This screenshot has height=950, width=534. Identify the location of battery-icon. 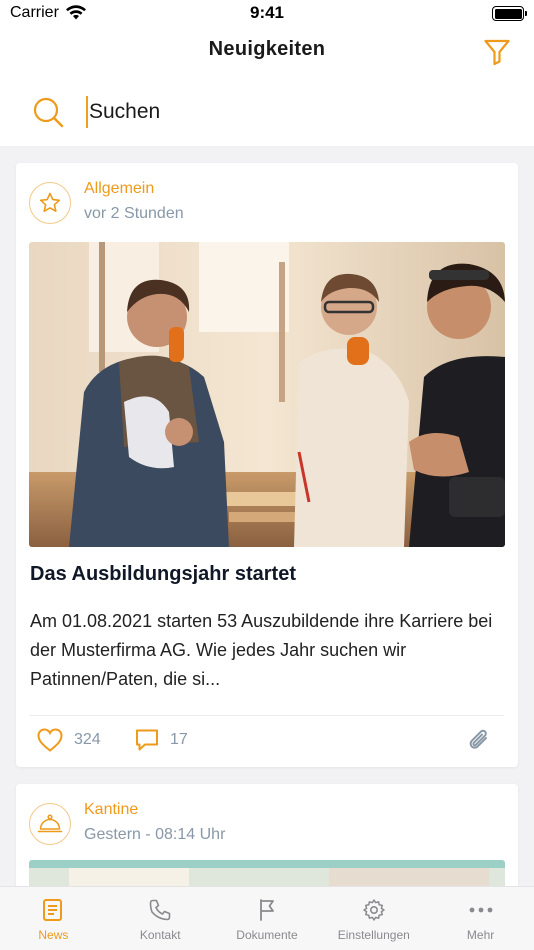
(509, 13).